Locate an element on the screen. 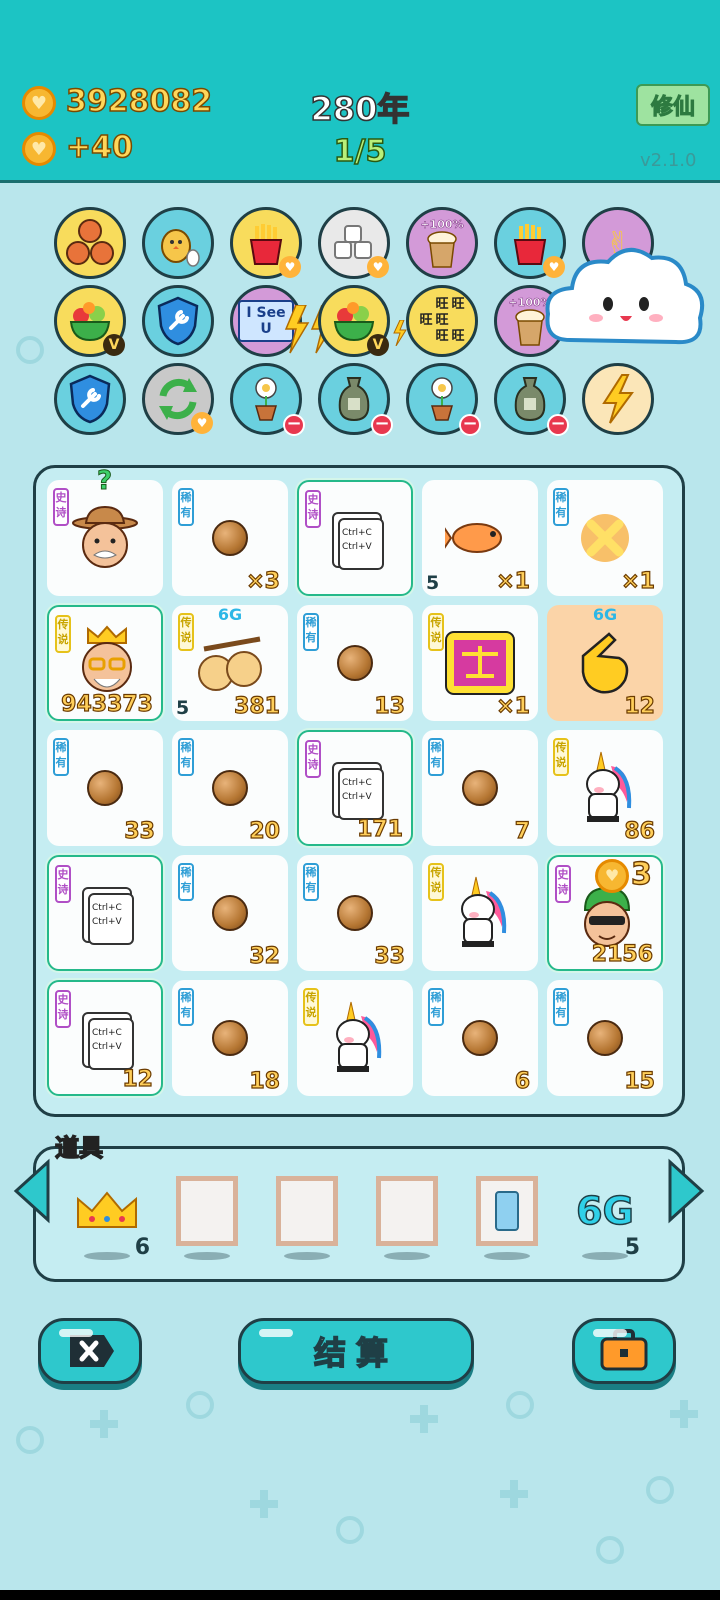 This screenshot has width=720, height=1600. prop-crown: 6 is located at coordinates (112, 1217).